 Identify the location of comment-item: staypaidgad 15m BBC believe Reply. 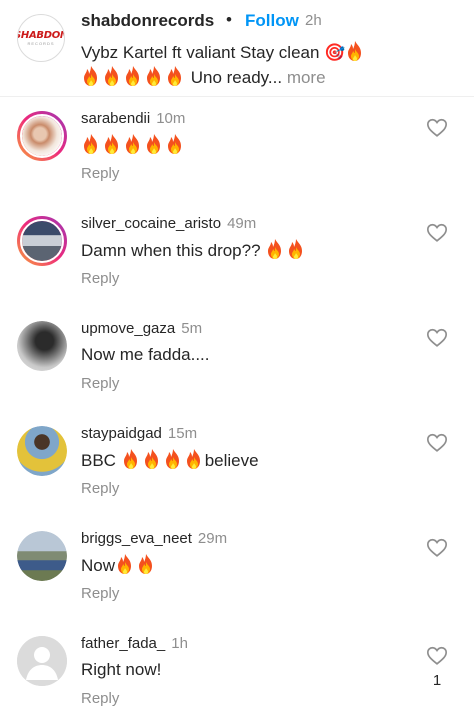
(237, 464).